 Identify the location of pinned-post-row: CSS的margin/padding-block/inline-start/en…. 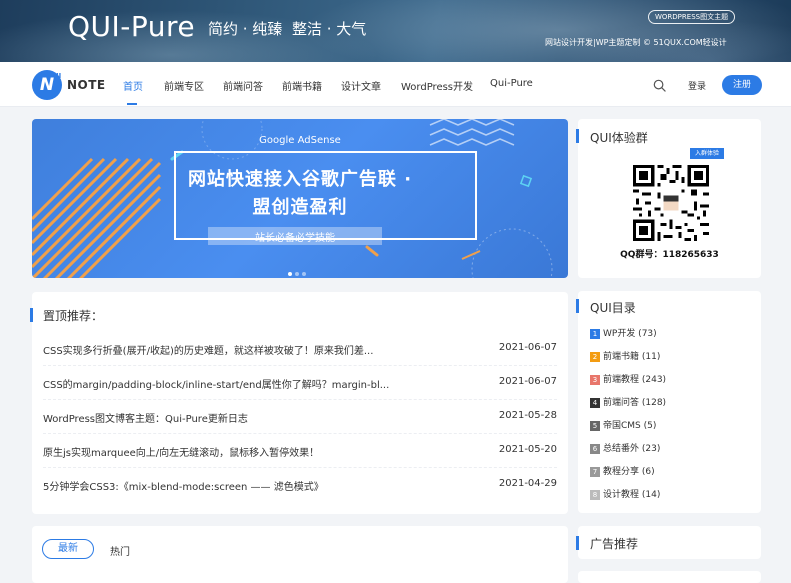
(300, 383).